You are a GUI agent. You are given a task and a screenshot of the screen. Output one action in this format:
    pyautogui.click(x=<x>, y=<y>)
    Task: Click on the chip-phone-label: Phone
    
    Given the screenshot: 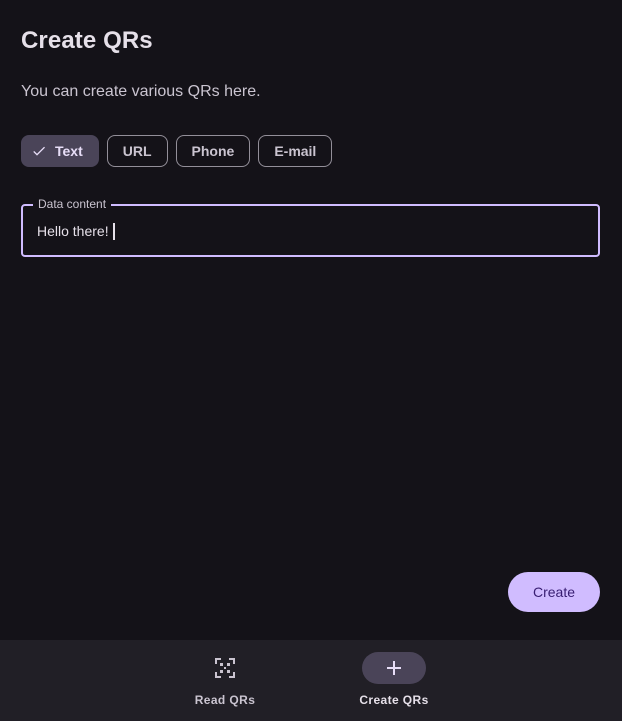 What is the action you would take?
    pyautogui.click(x=213, y=151)
    